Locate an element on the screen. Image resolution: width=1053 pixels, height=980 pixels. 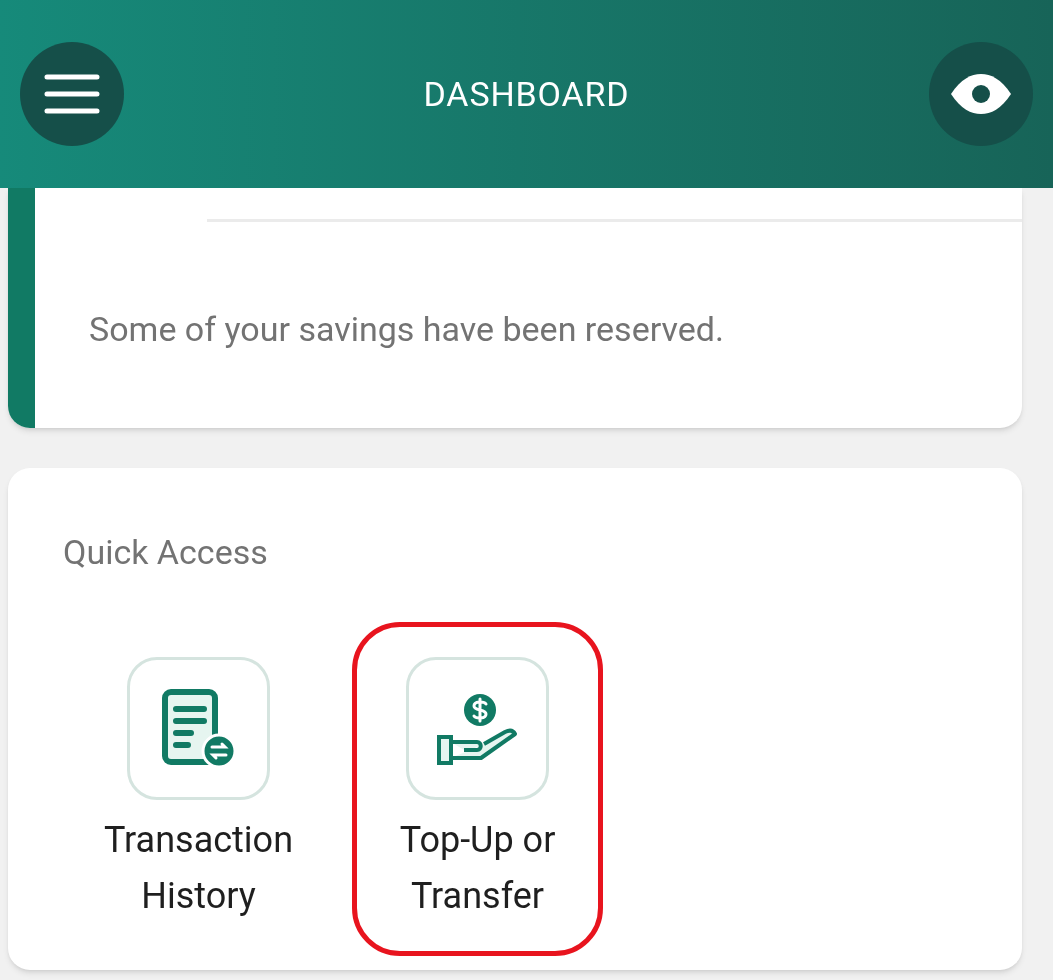
menu-icon is located at coordinates (72, 94).